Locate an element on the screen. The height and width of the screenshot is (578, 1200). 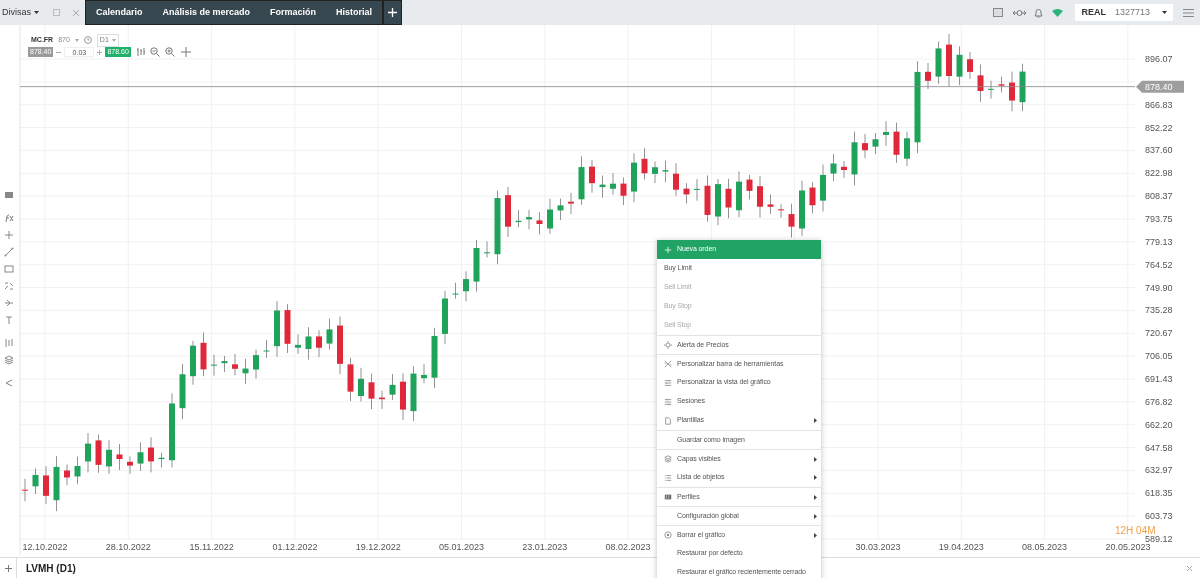
price-axis-label: 822.98 is located at coordinates (1159, 173).